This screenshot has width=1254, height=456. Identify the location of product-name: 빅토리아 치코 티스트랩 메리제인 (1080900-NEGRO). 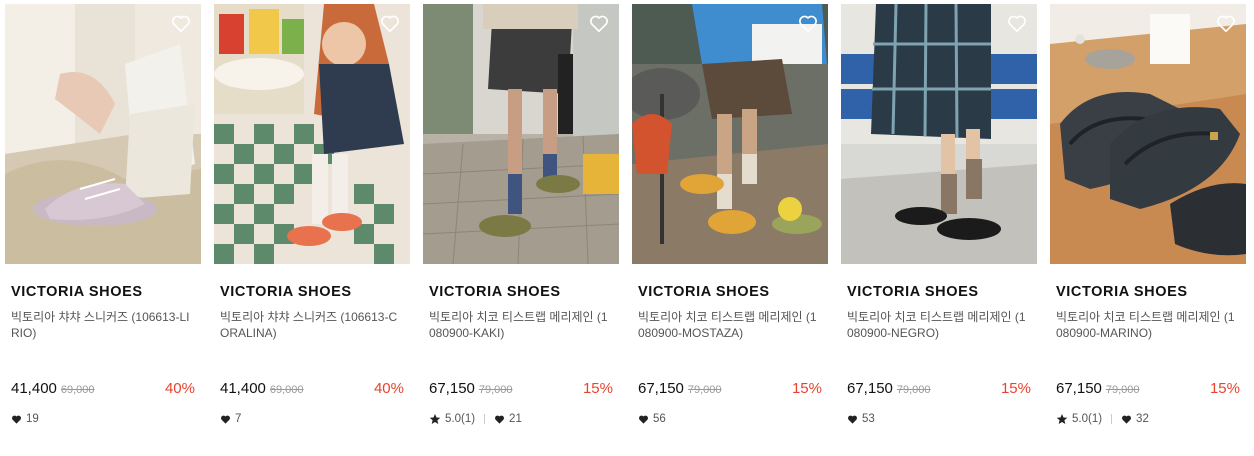
(939, 325).